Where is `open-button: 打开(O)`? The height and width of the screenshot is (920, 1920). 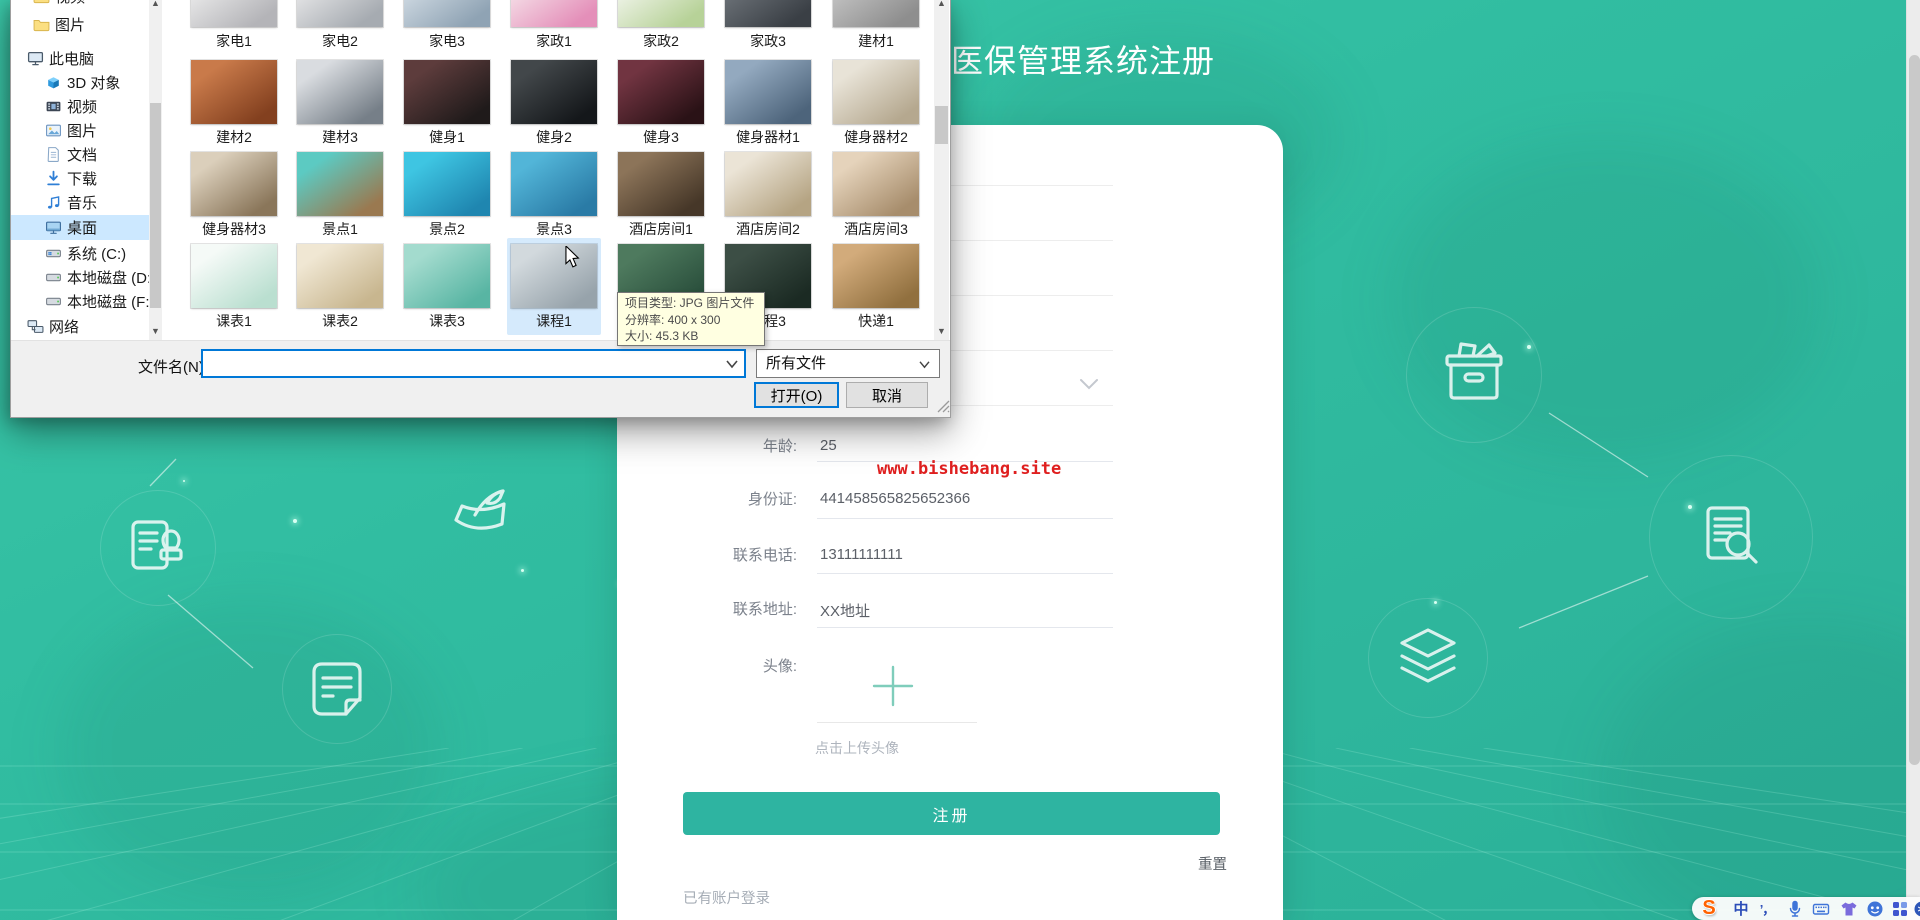 open-button: 打开(O) is located at coordinates (796, 395).